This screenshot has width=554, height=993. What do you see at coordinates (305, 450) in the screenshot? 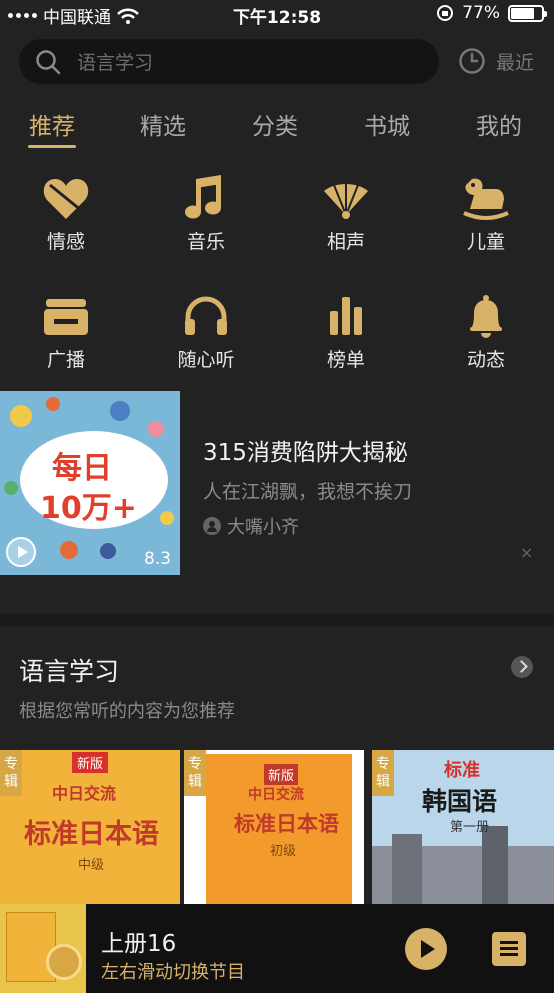
I see `program-title: 315消费陷阱大揭秘` at bounding box center [305, 450].